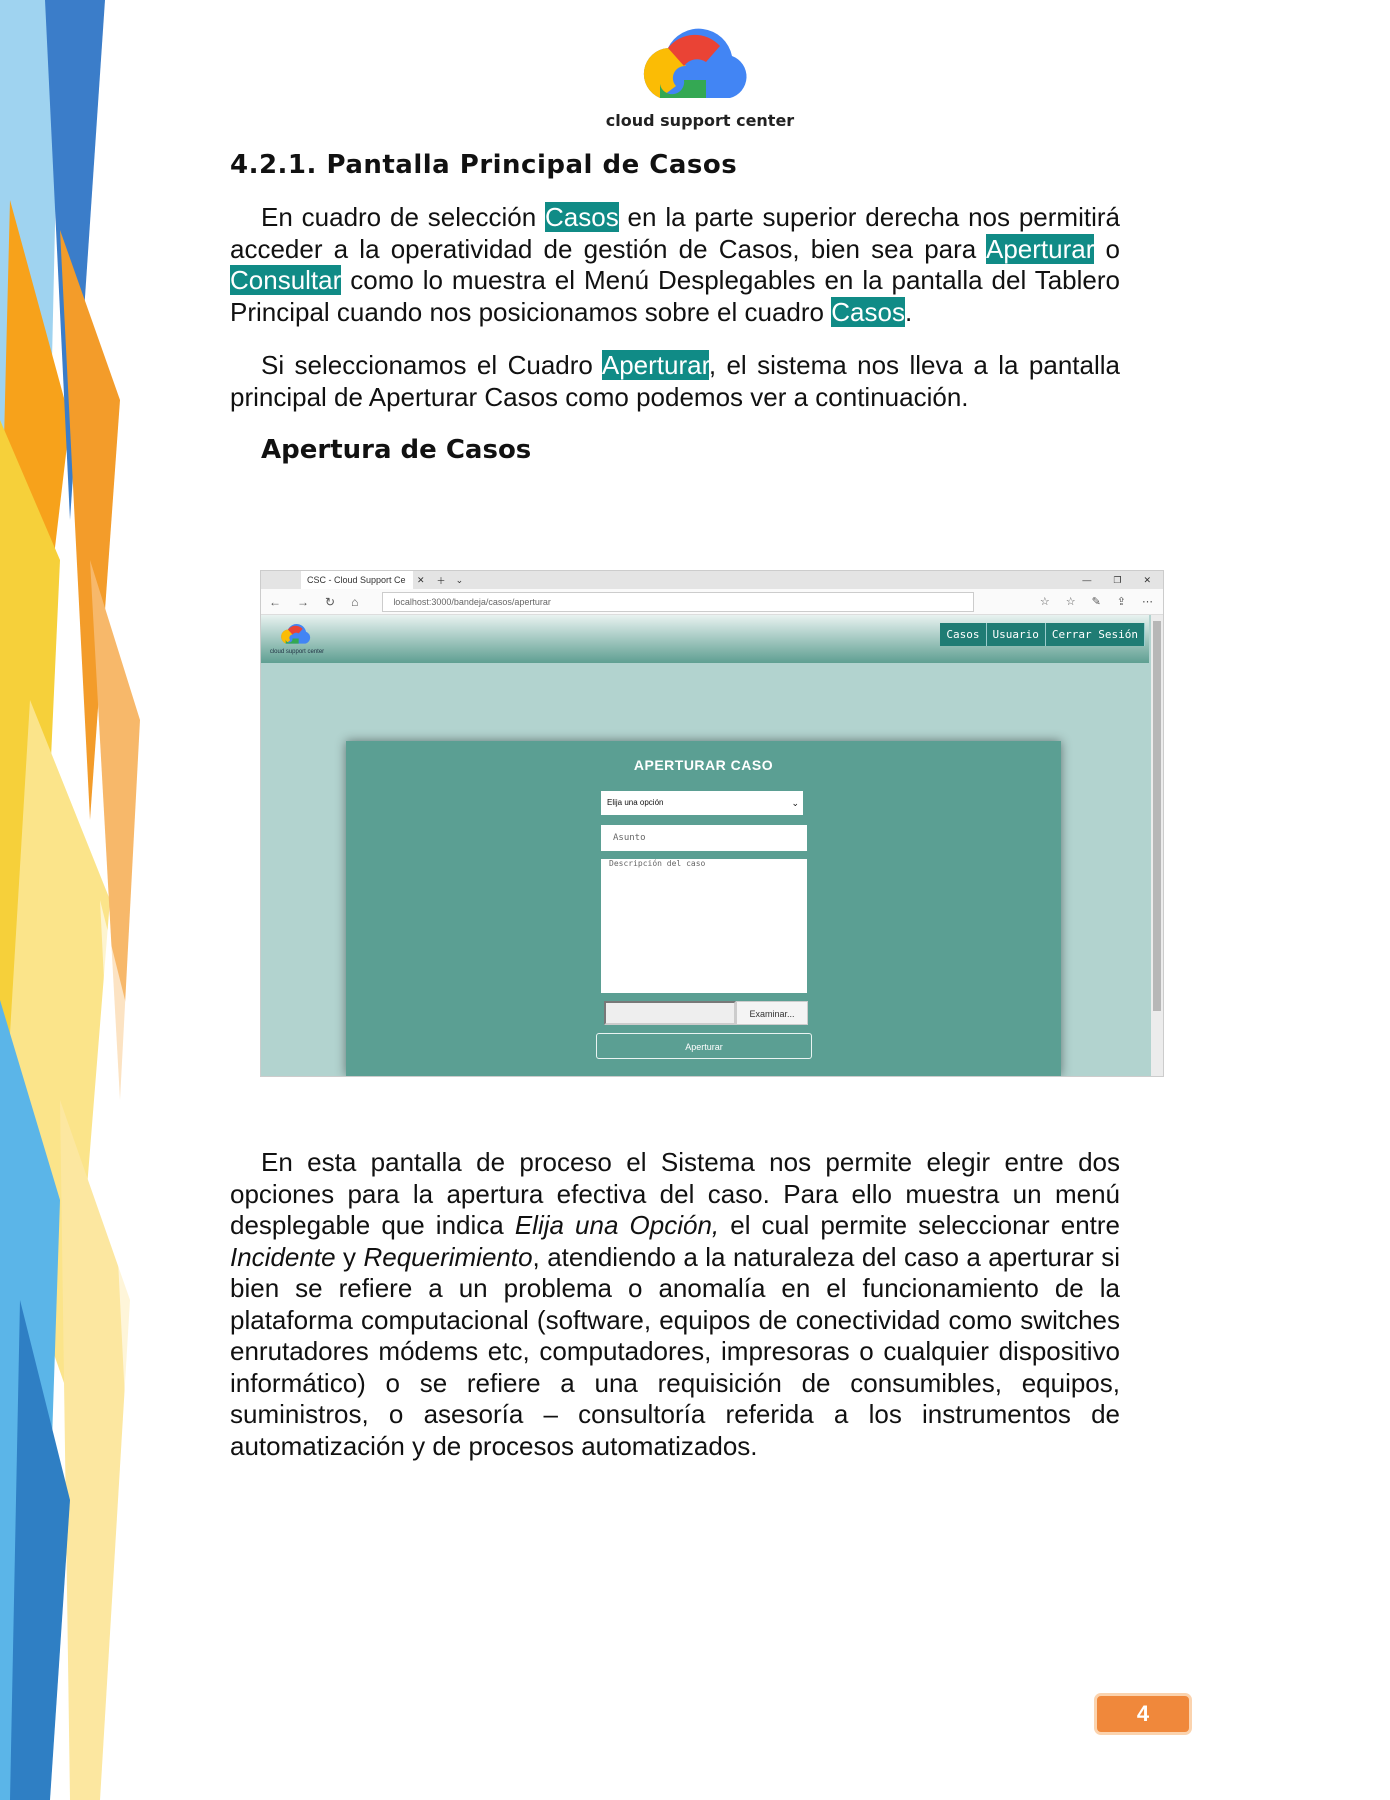 Image resolution: width=1390 pixels, height=1800 pixels. I want to click on close-tab-icon: ✕, so click(421, 580).